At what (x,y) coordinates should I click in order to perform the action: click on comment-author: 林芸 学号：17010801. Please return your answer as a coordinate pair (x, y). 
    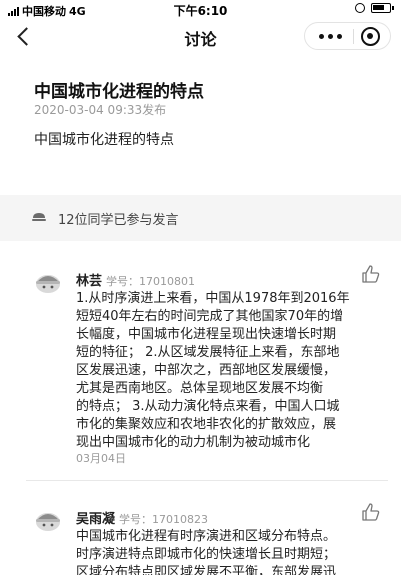
    Looking at the image, I should click on (135, 279).